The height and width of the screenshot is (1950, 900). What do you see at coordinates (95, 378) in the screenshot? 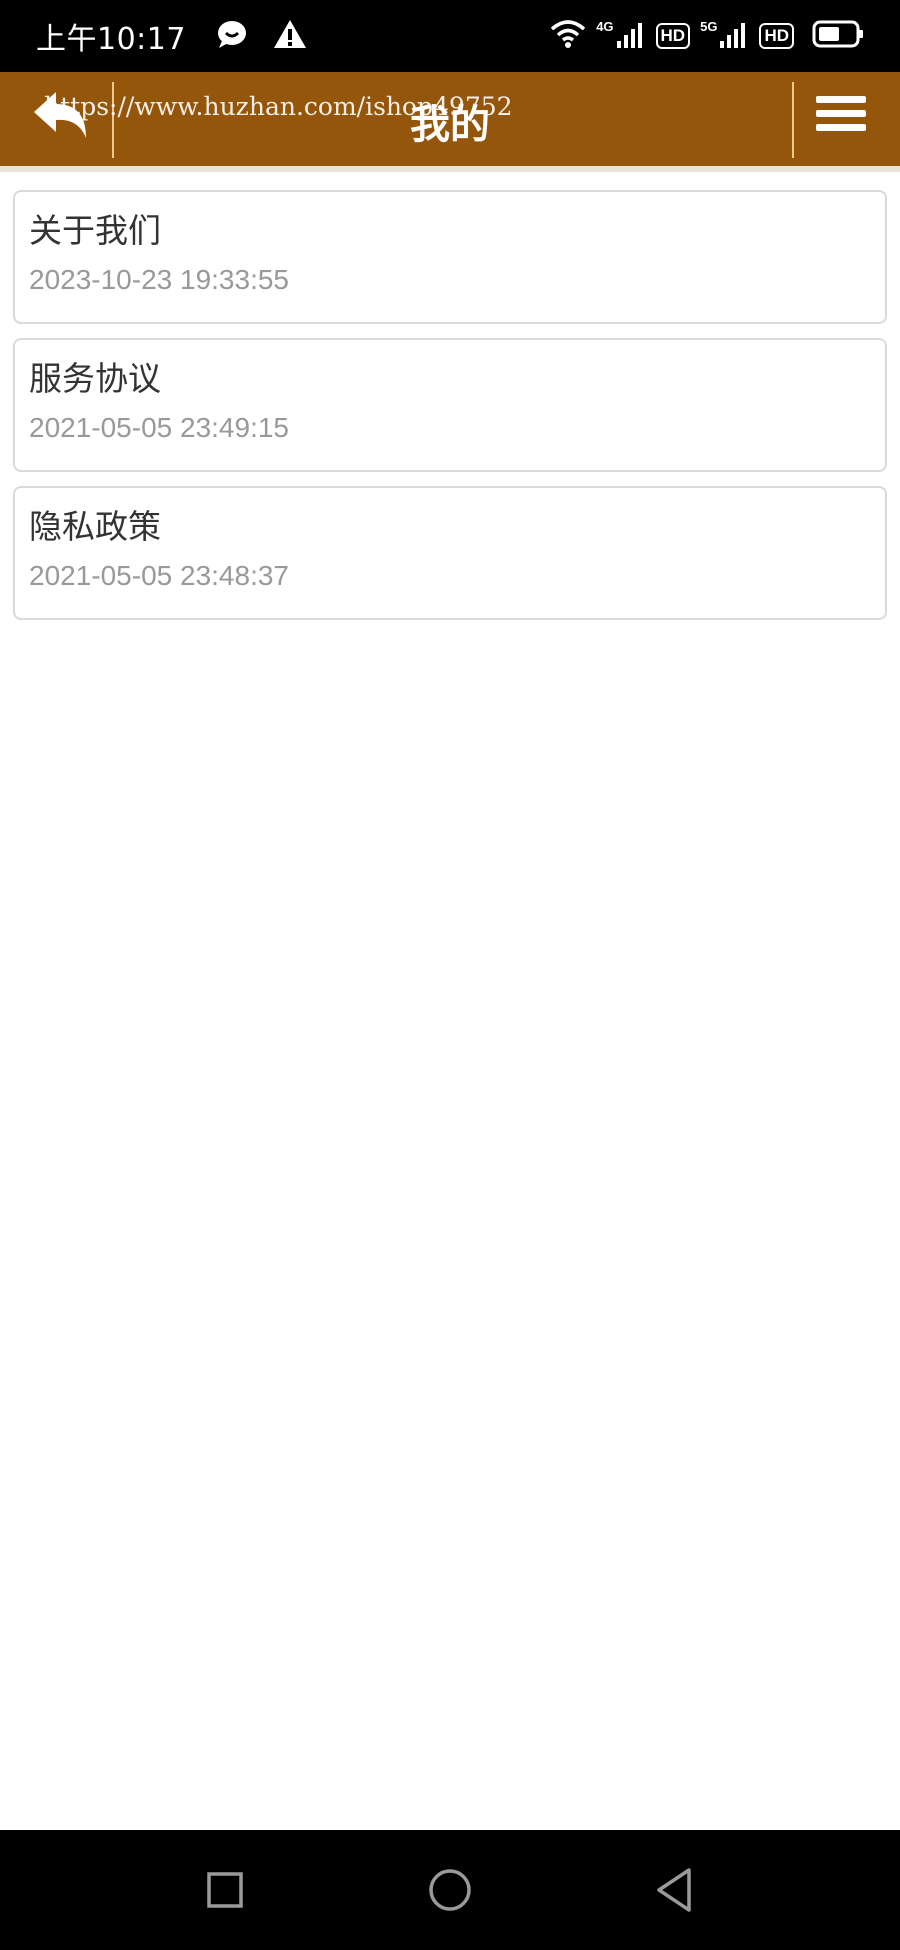
I see `list-item-title: 服务协议` at bounding box center [95, 378].